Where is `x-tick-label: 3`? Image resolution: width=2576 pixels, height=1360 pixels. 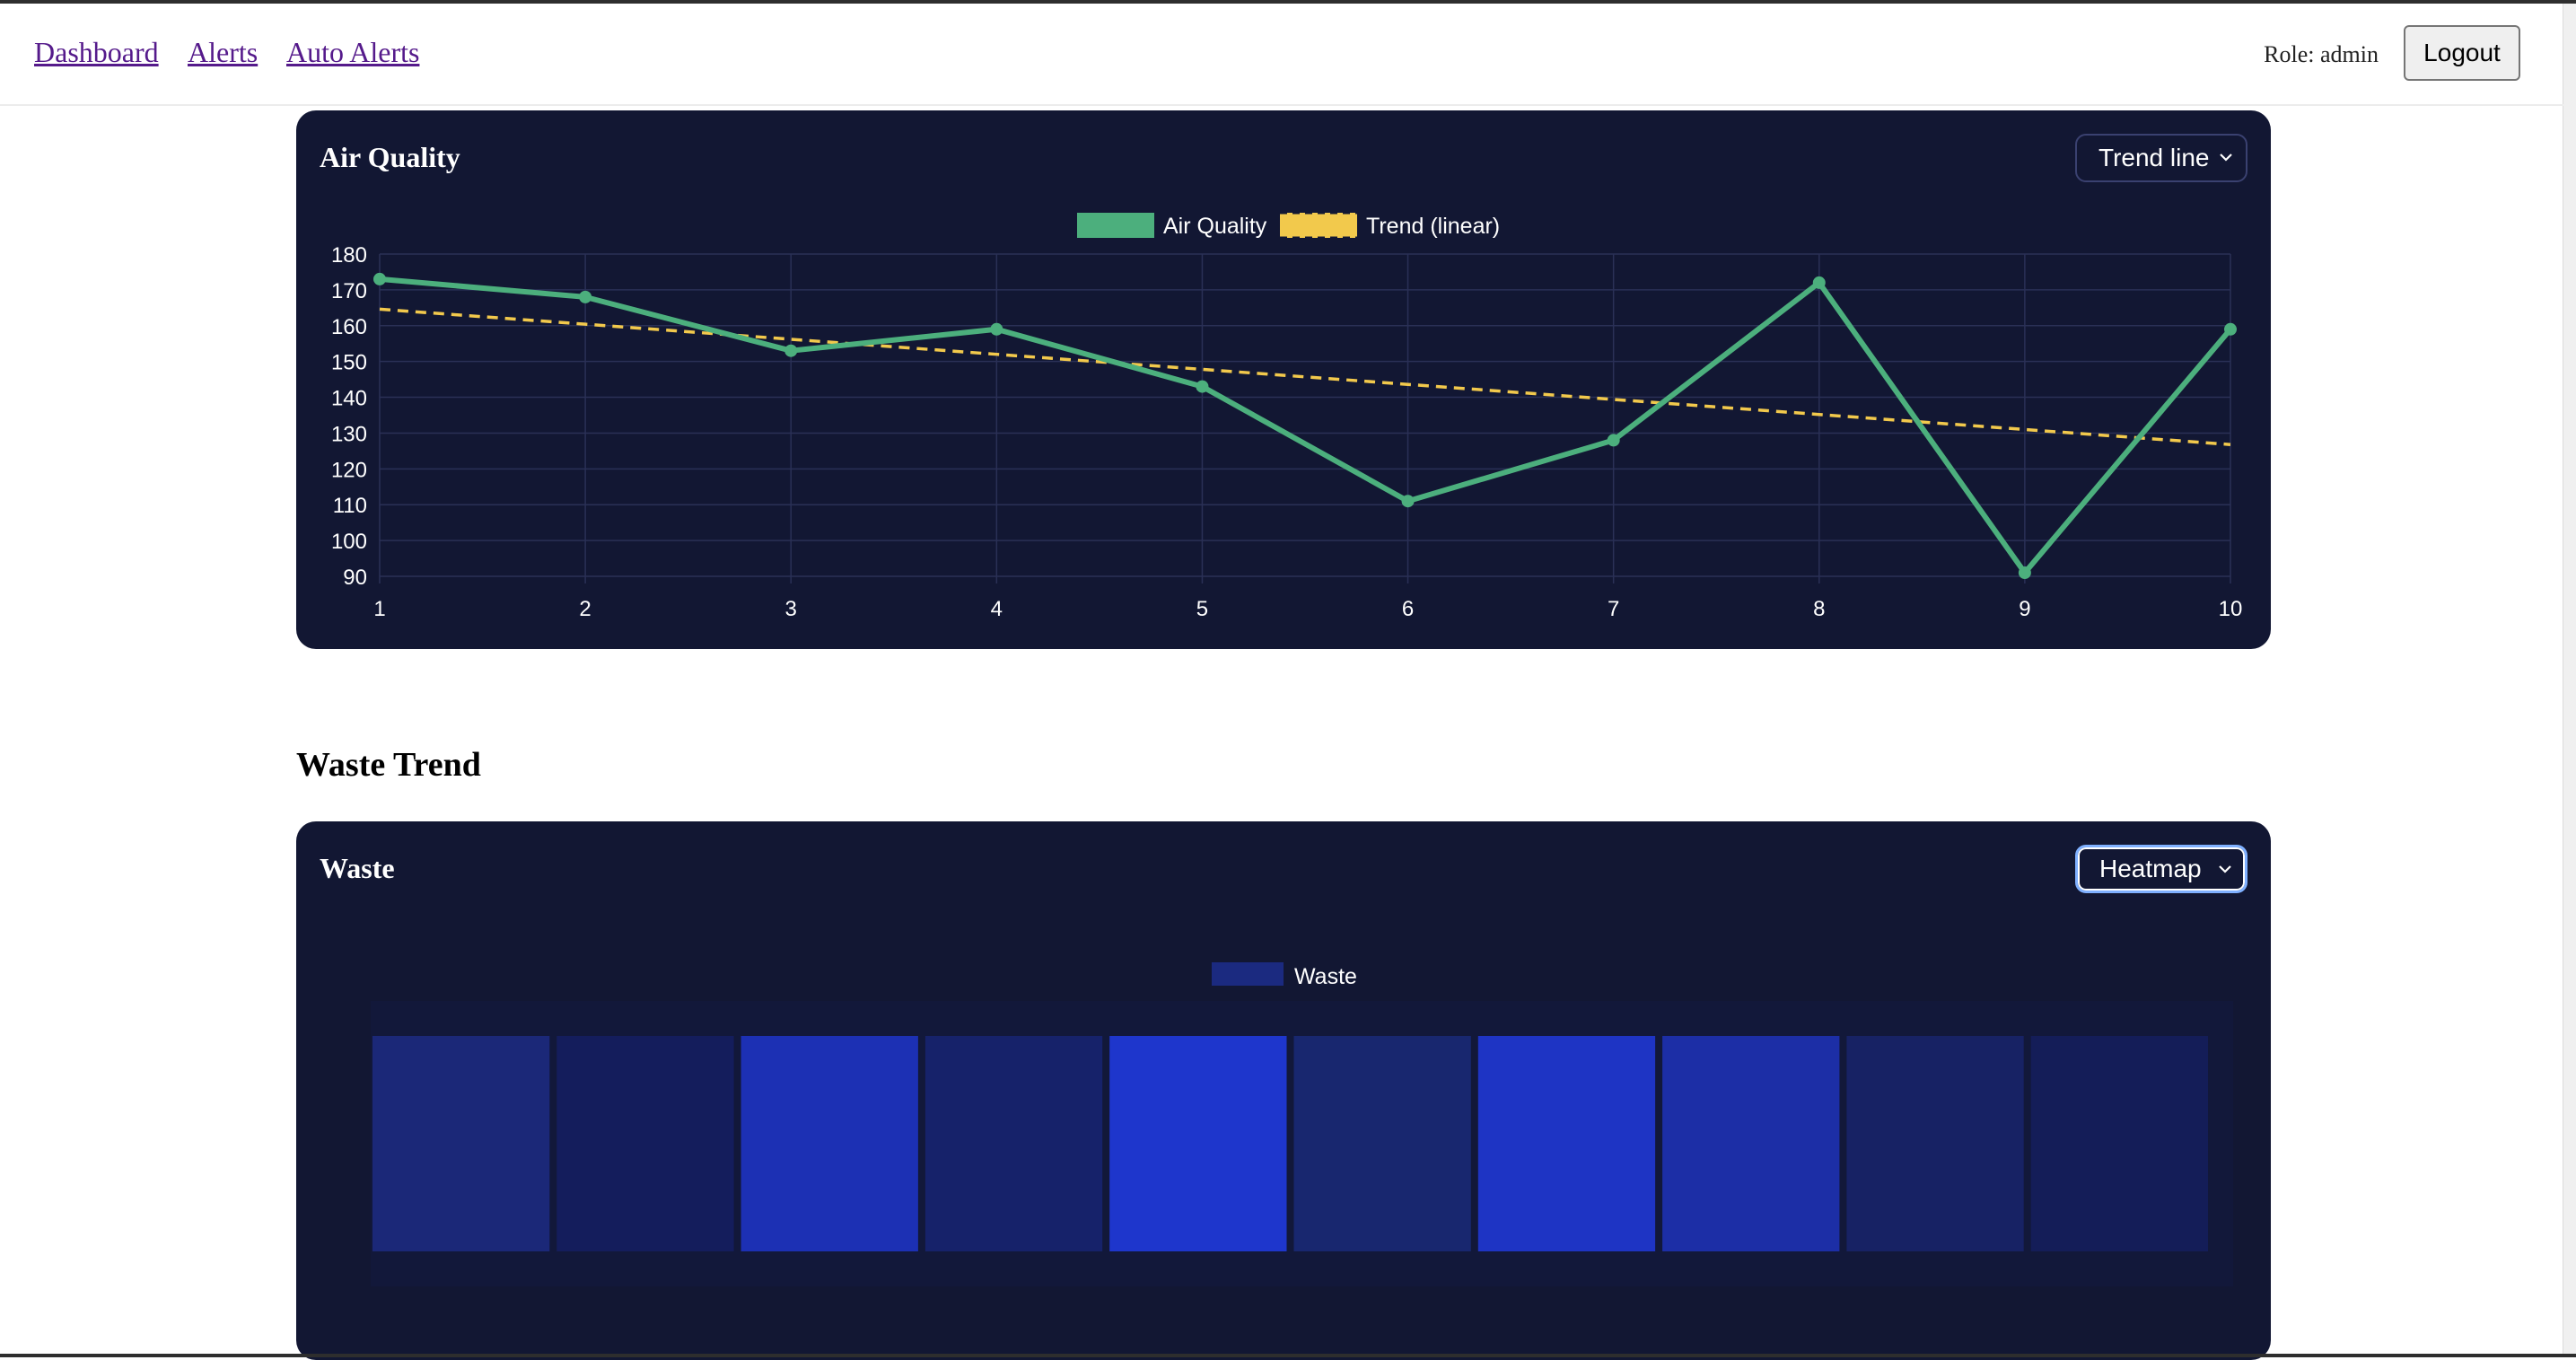 x-tick-label: 3 is located at coordinates (791, 609).